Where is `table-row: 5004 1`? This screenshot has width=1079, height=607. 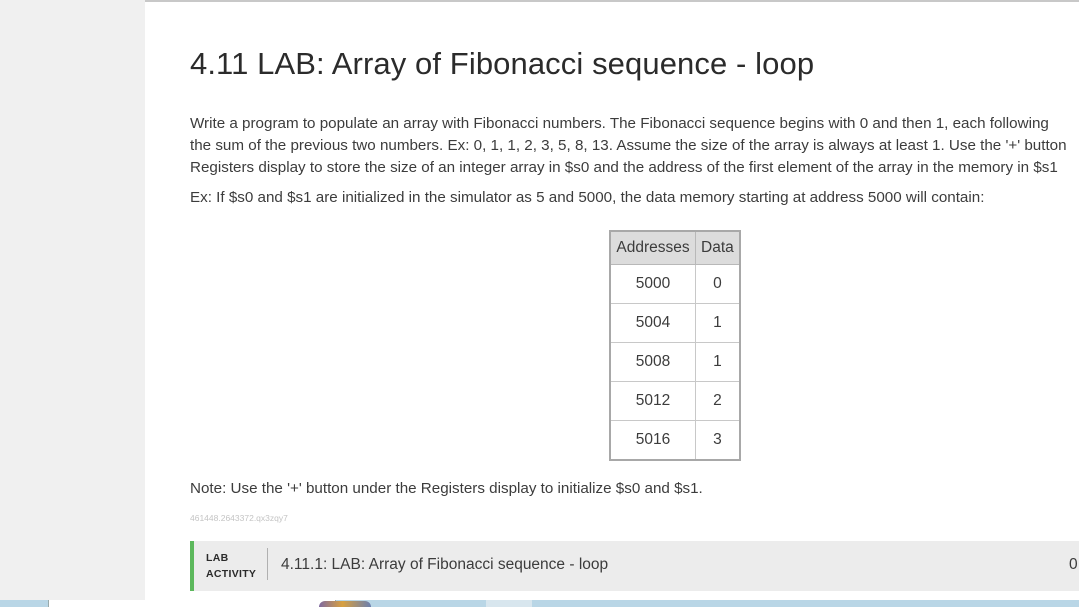 table-row: 5004 1 is located at coordinates (675, 323).